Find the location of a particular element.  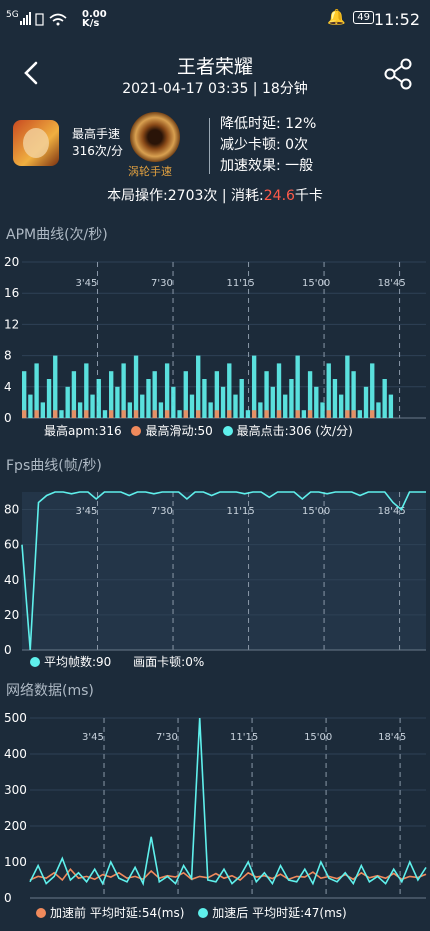

net-legend-after: 加速后 平均时延:47(ms) is located at coordinates (279, 913).